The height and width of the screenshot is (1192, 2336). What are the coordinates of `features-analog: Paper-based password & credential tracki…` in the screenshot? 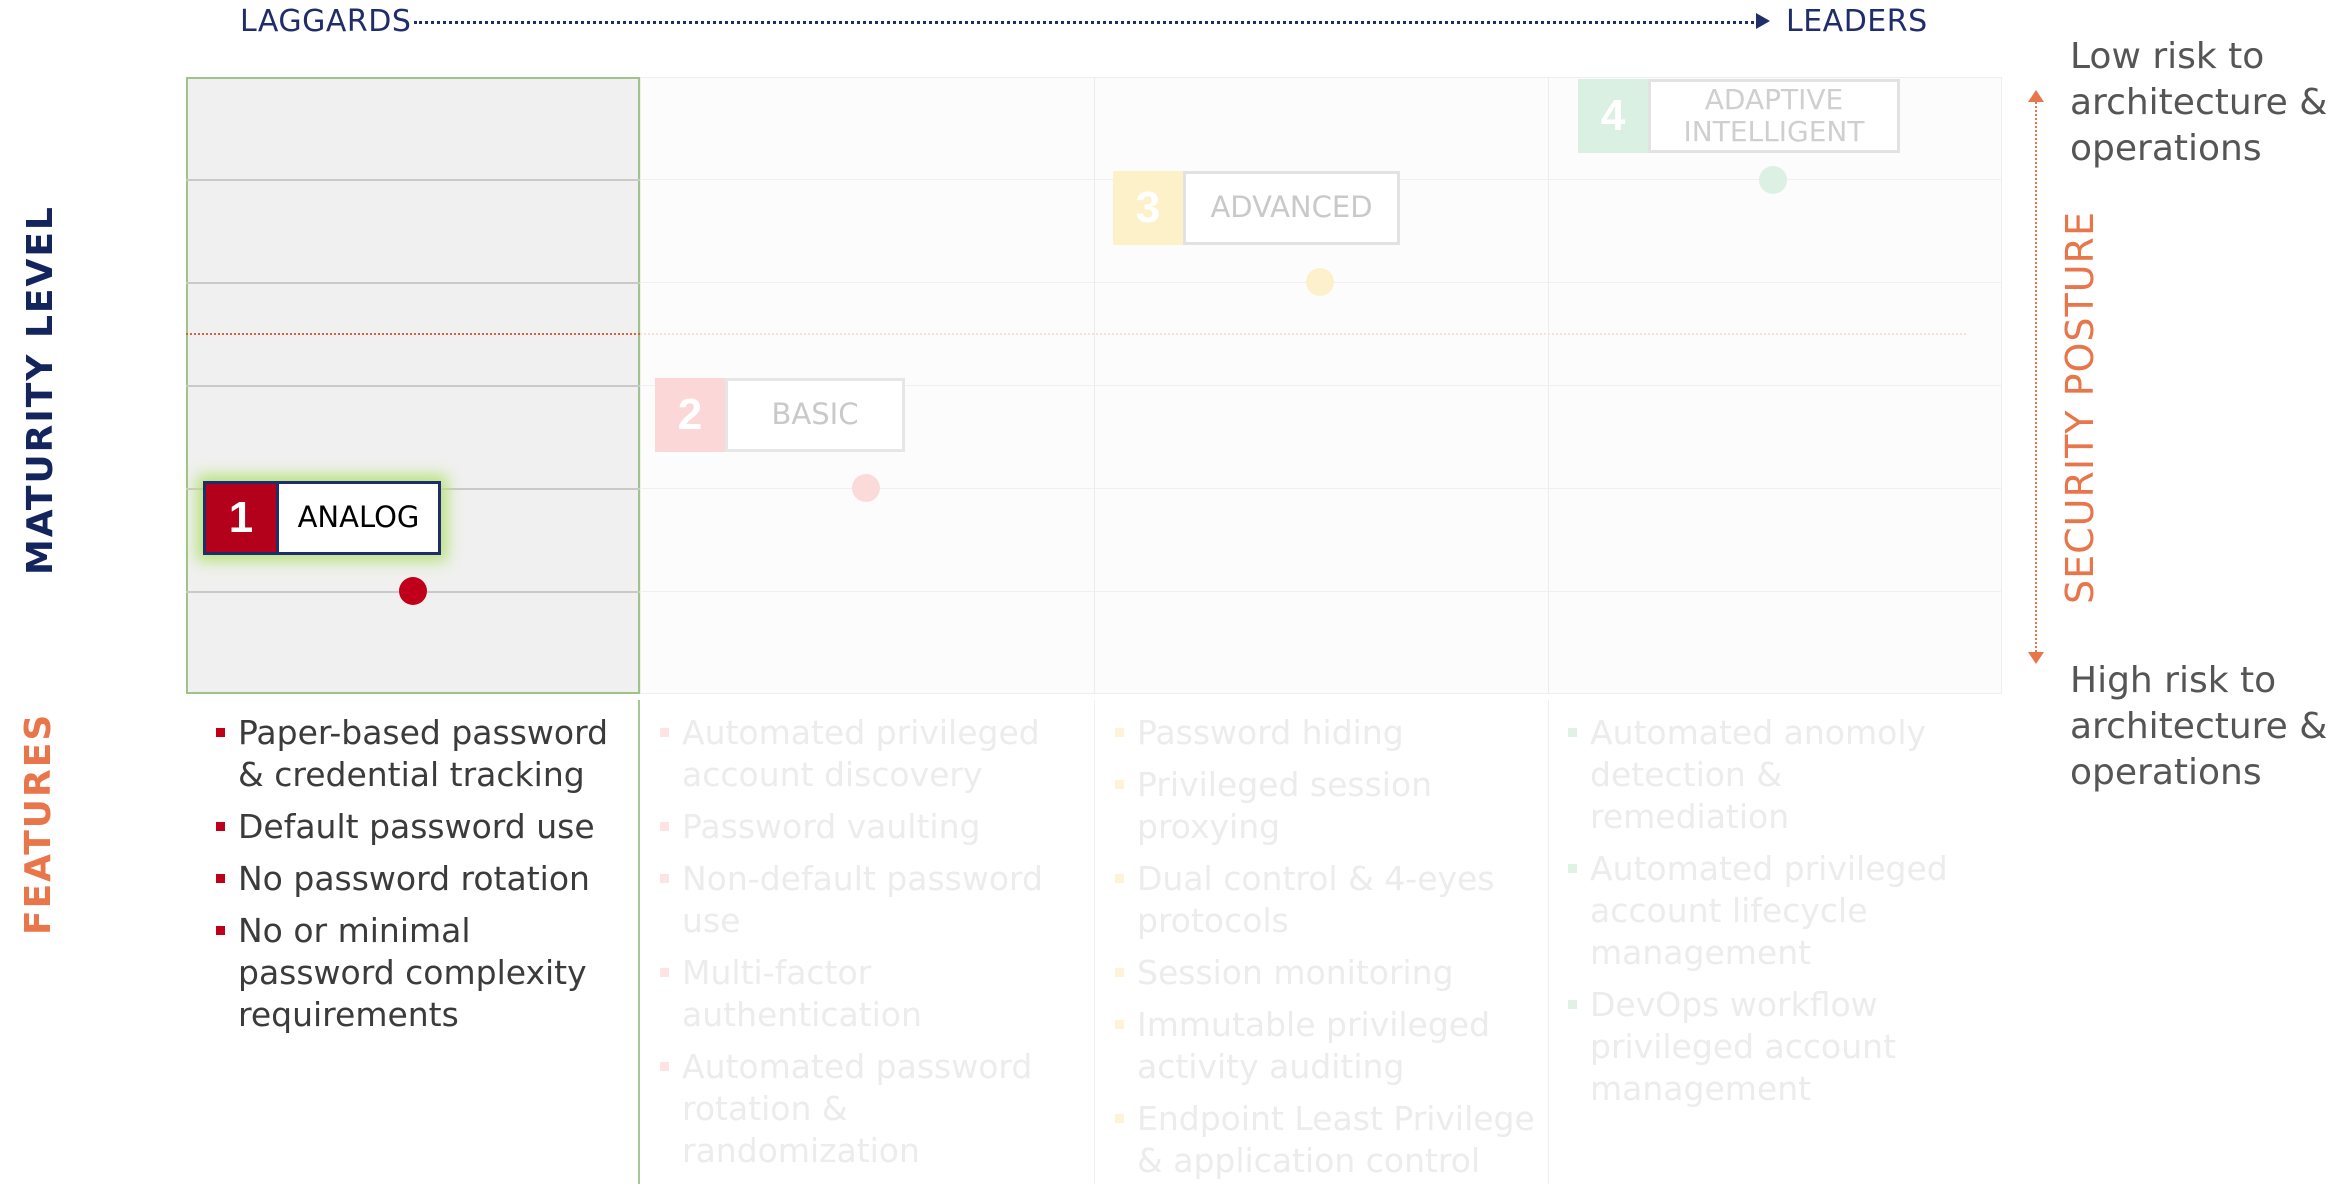 It's located at (426, 879).